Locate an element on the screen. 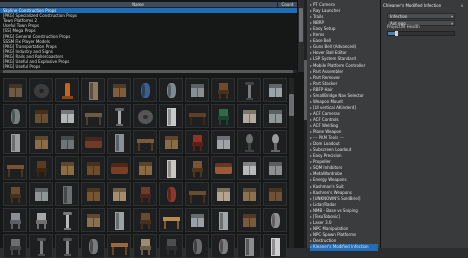 The height and width of the screenshot is (258, 468). tool-list-item-label: SmallBridge Nav Selector is located at coordinates (338, 95).